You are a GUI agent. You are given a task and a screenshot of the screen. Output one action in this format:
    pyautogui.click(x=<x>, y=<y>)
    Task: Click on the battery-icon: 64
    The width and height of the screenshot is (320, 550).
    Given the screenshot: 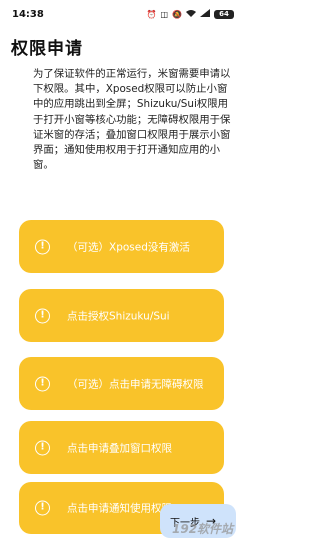 What is the action you would take?
    pyautogui.click(x=224, y=14)
    